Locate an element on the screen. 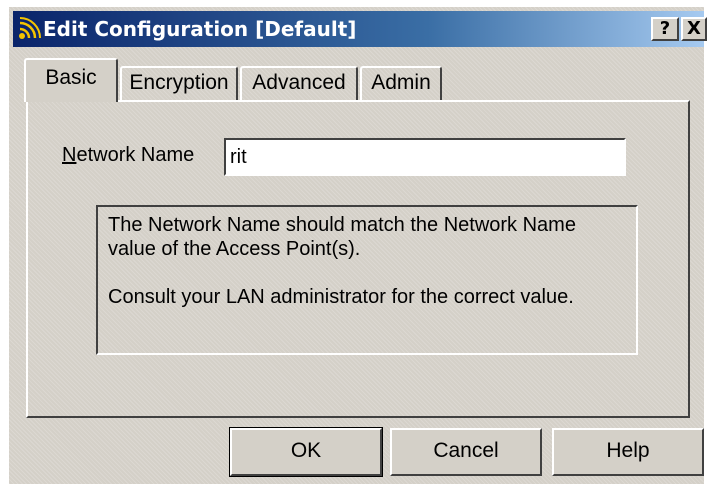  tab-basic: Basic is located at coordinates (71, 80).